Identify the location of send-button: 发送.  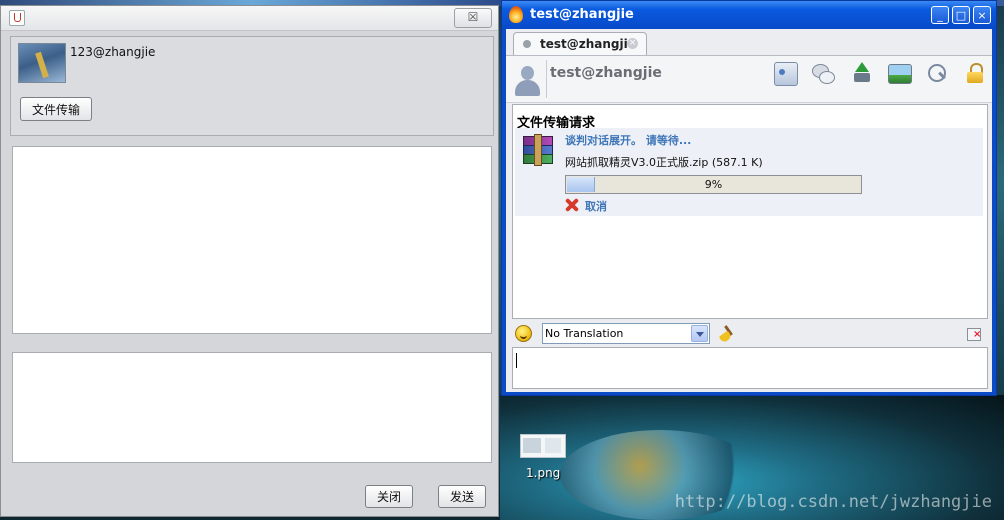
(462, 496).